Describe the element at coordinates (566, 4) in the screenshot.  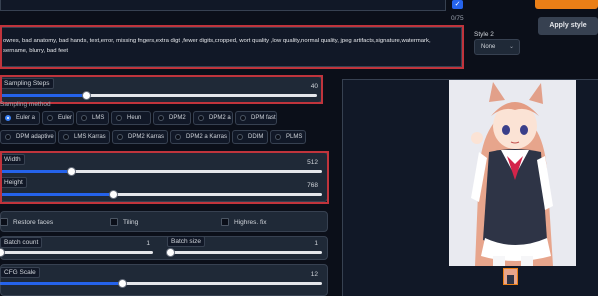
I see `generate-button` at that location.